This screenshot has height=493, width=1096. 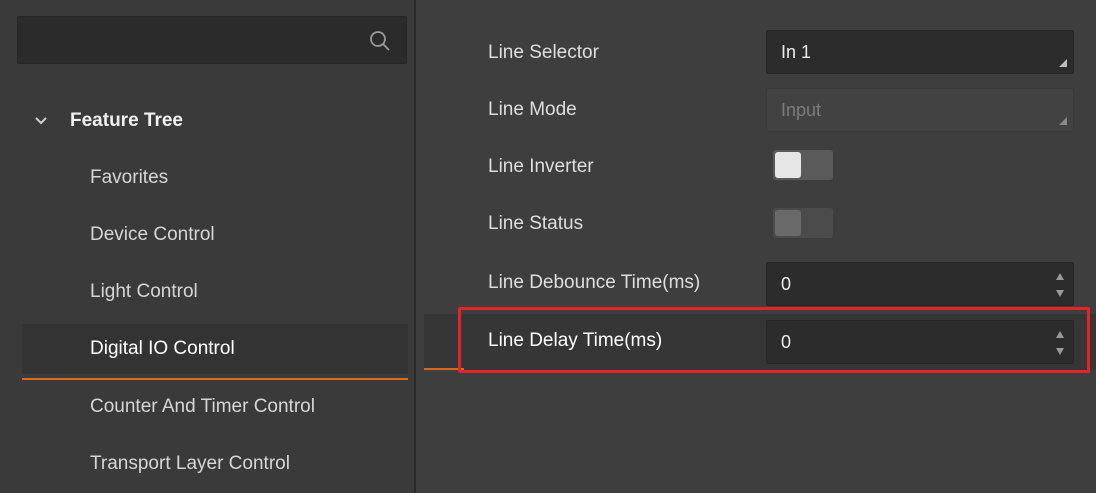 I want to click on tree-item-label: Light Control, so click(x=144, y=291).